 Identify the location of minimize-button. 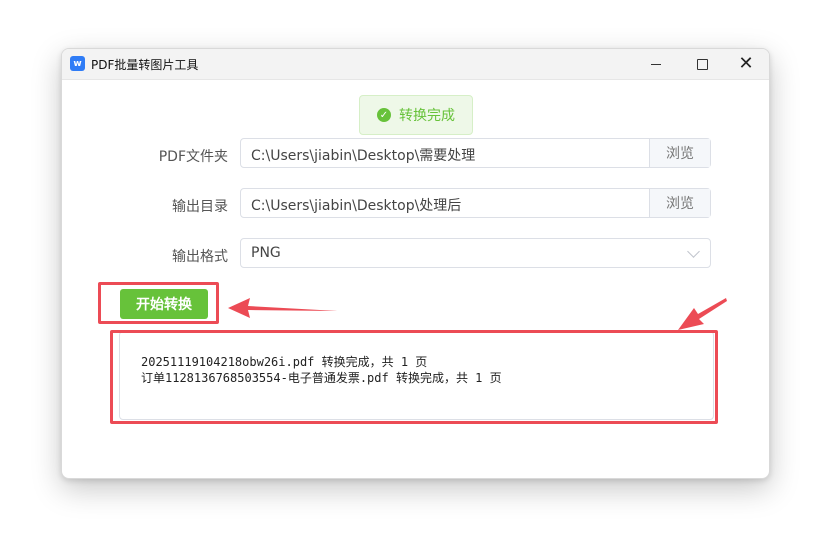
(656, 64).